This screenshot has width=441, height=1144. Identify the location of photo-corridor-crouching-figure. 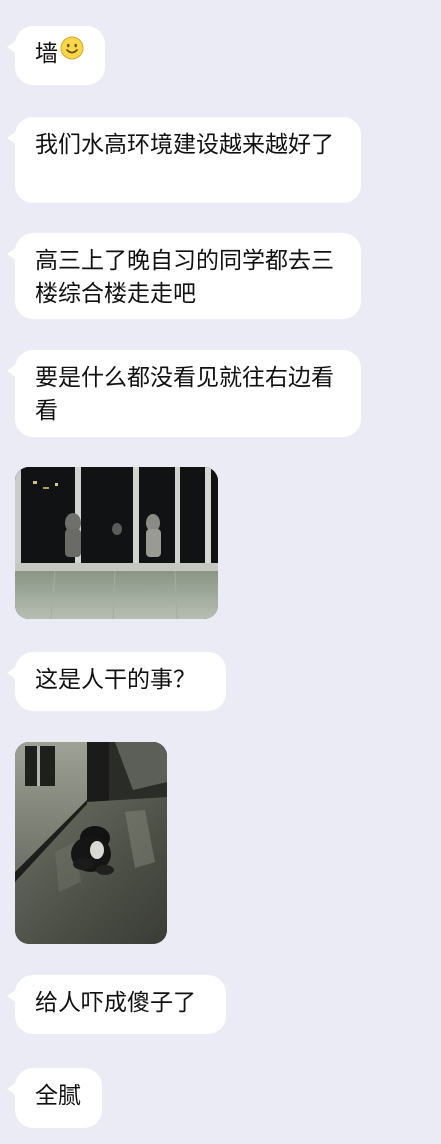
(91, 843).